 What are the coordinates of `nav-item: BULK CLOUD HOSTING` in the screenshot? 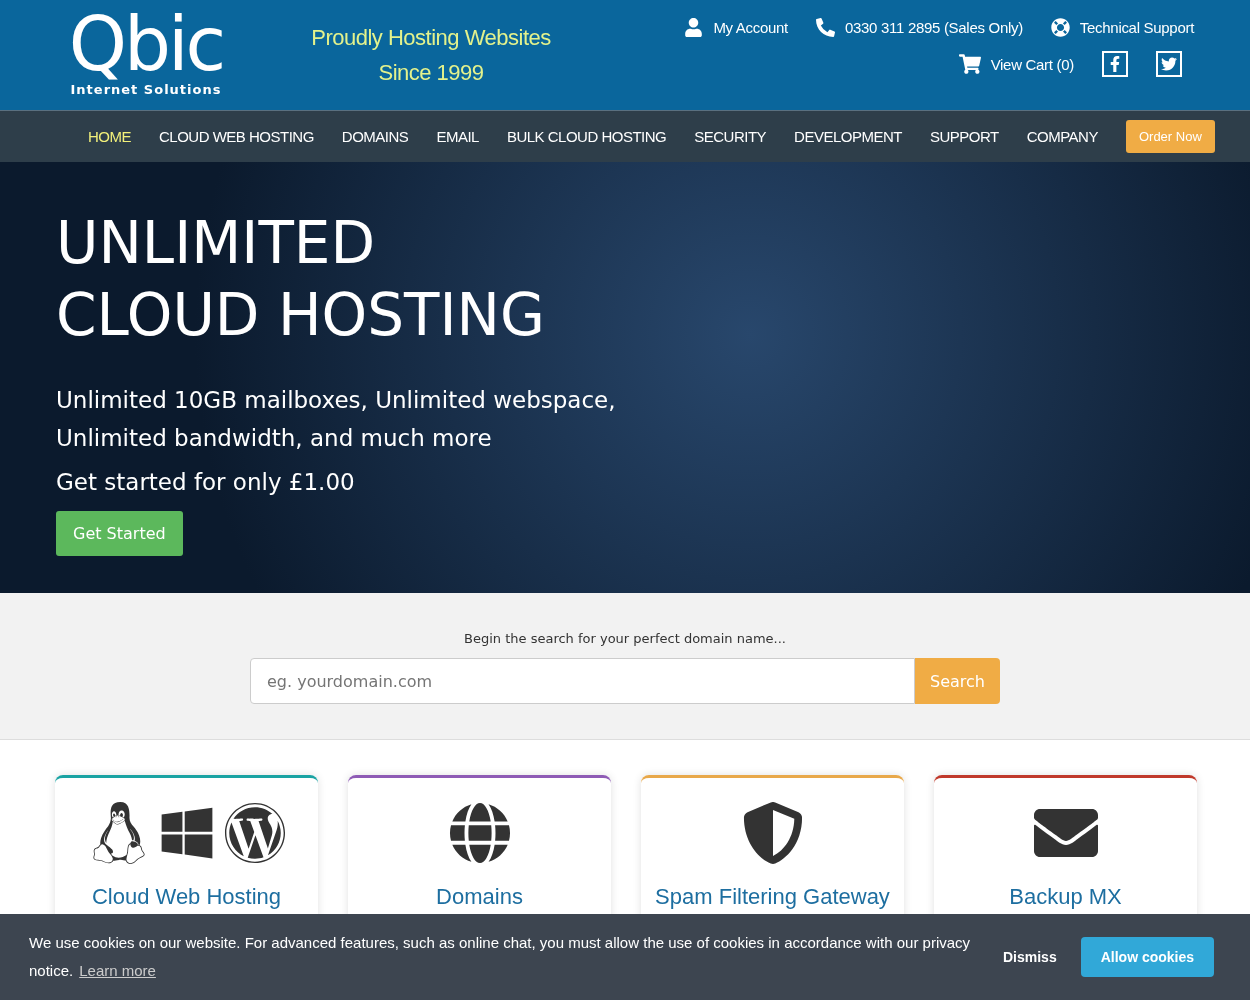 It's located at (586, 136).